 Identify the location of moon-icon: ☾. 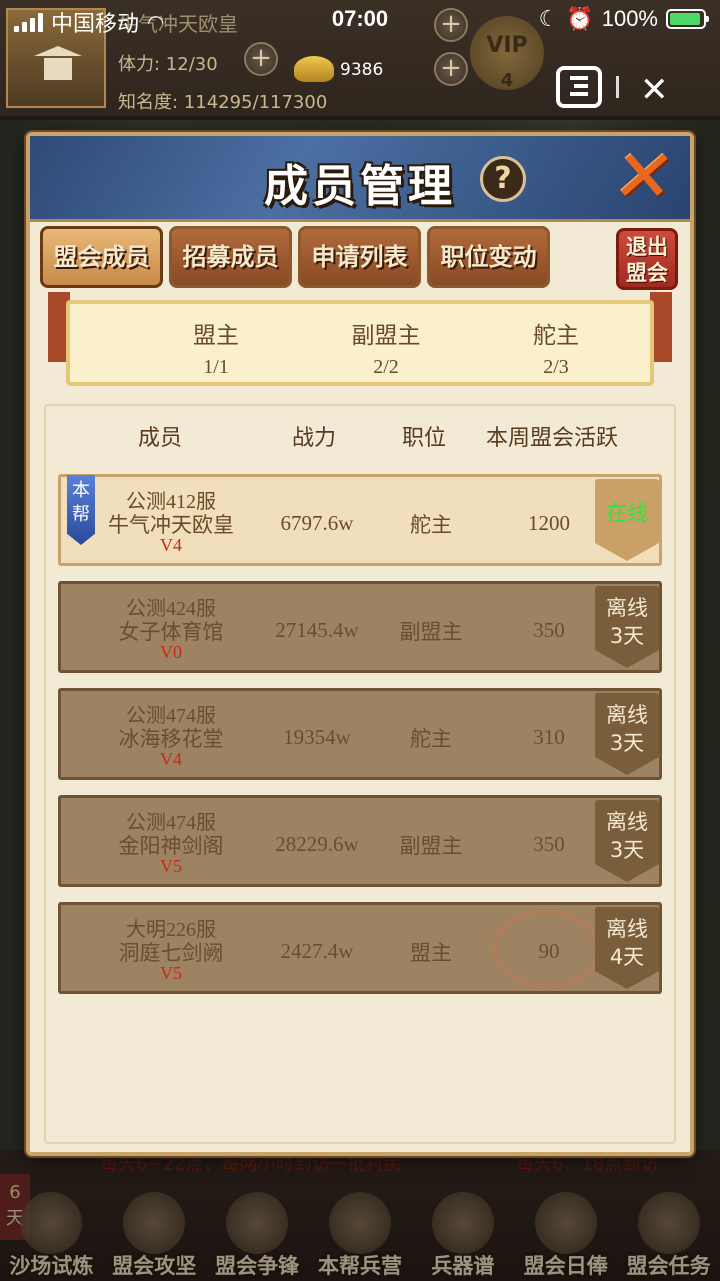
(548, 18).